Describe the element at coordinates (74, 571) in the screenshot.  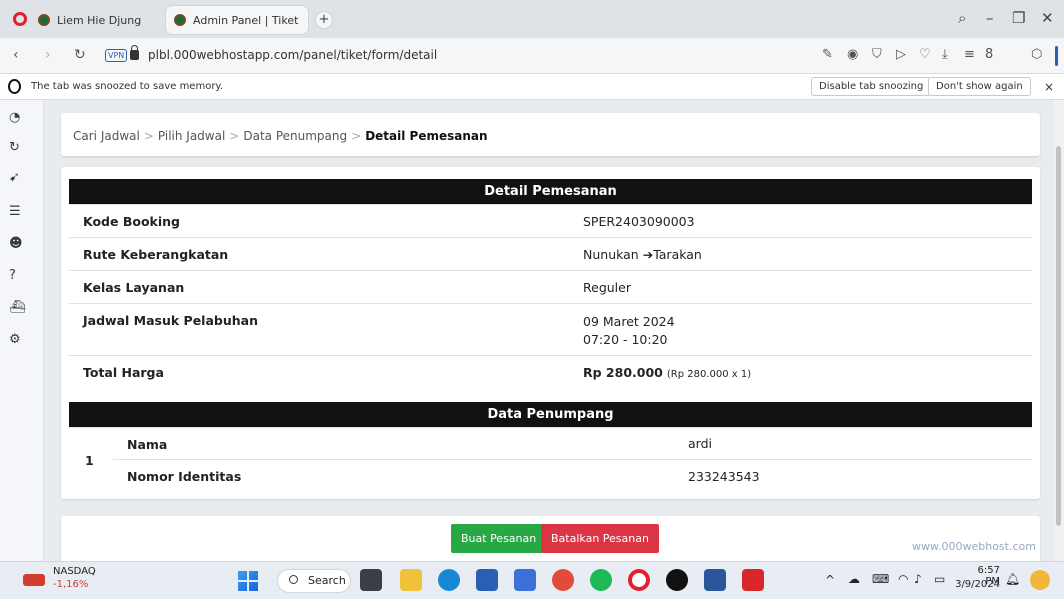
I see `stock-name: NASDAQ` at that location.